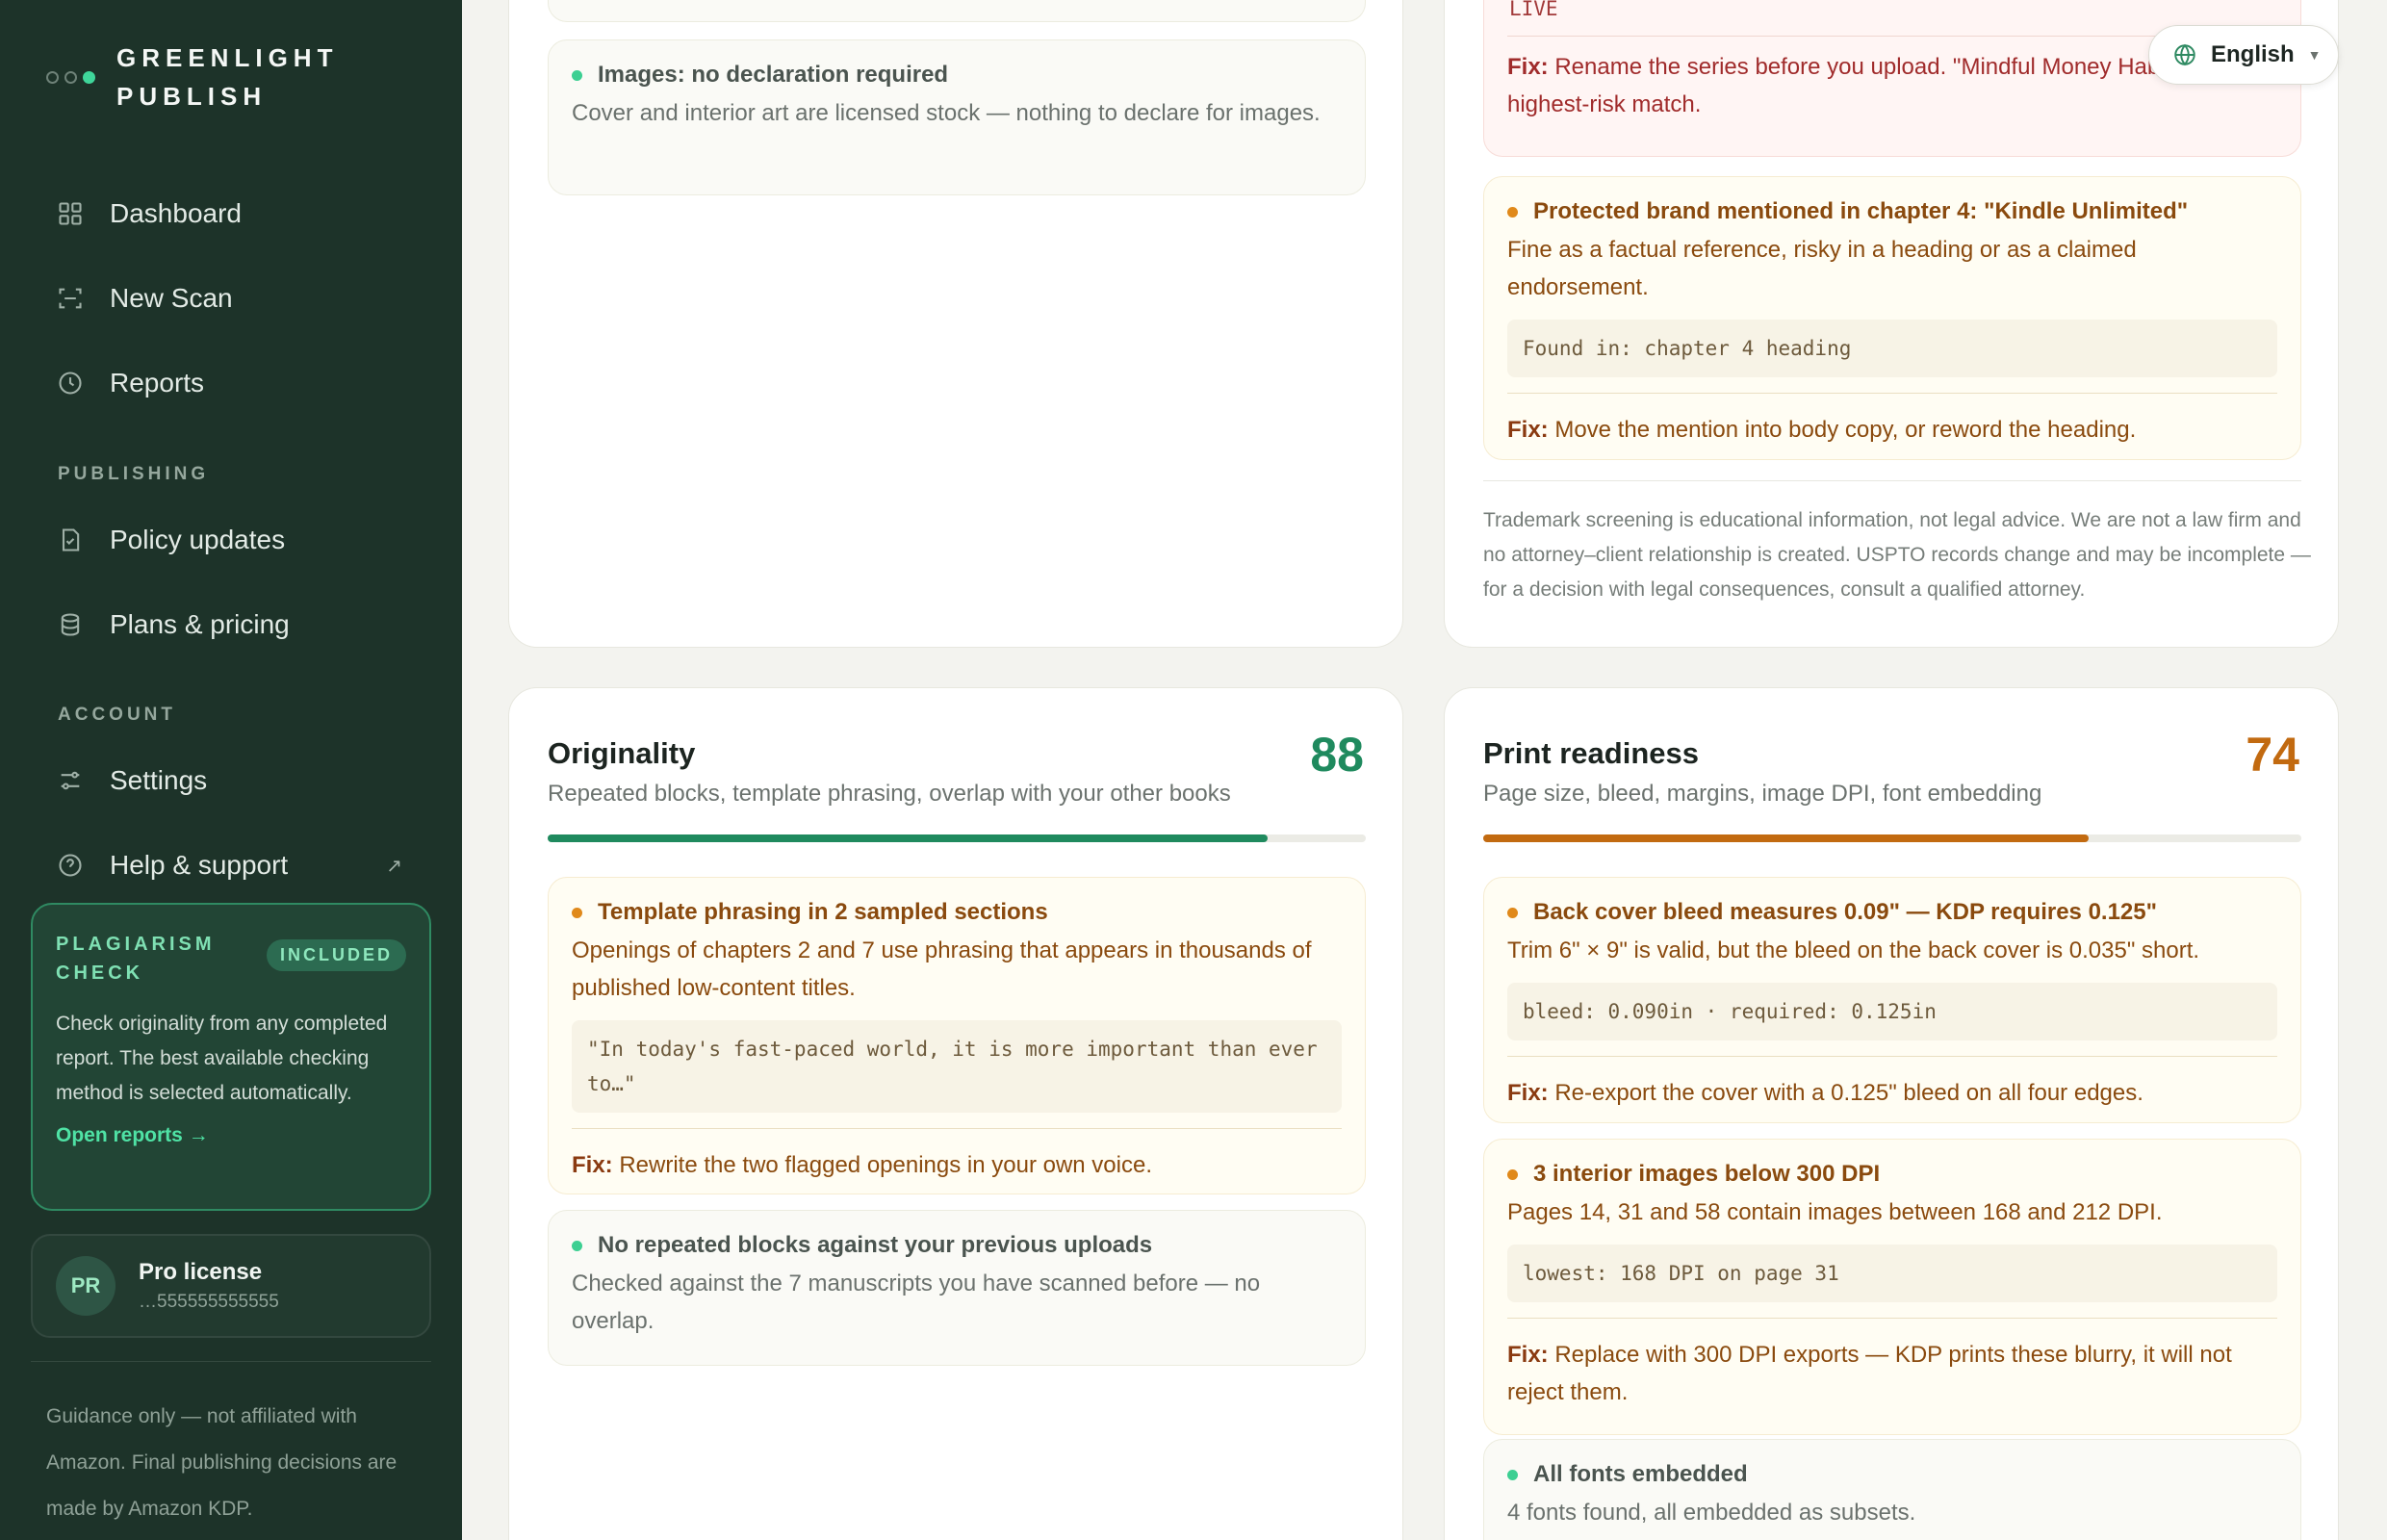 The width and height of the screenshot is (2387, 1540). Describe the element at coordinates (117, 715) in the screenshot. I see `section-label-account: ACCOUNT` at that location.